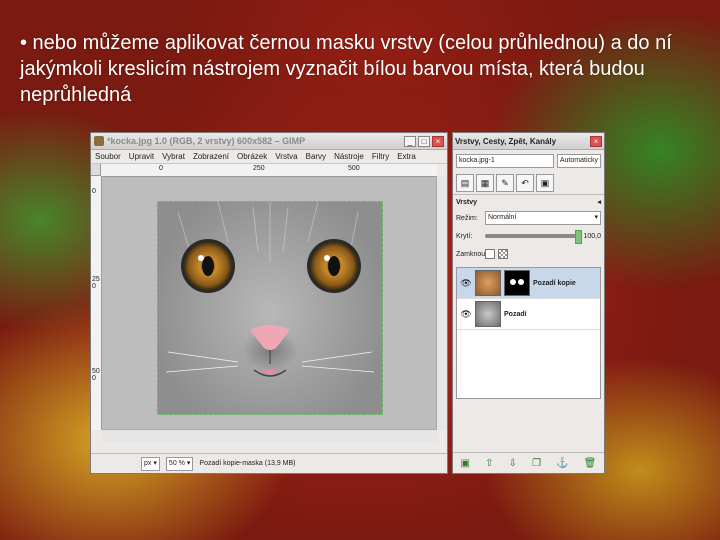 This screenshot has width=720, height=540. Describe the element at coordinates (252, 156) in the screenshot. I see `menu-obrazek: Obrázek` at that location.